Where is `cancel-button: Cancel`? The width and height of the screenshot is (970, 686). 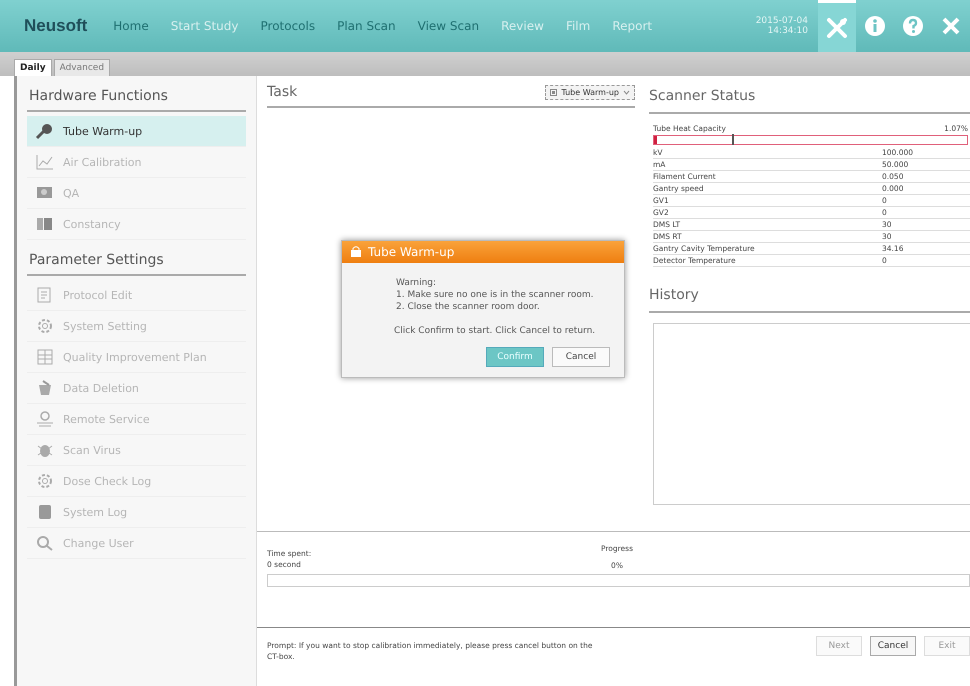 cancel-button: Cancel is located at coordinates (581, 357).